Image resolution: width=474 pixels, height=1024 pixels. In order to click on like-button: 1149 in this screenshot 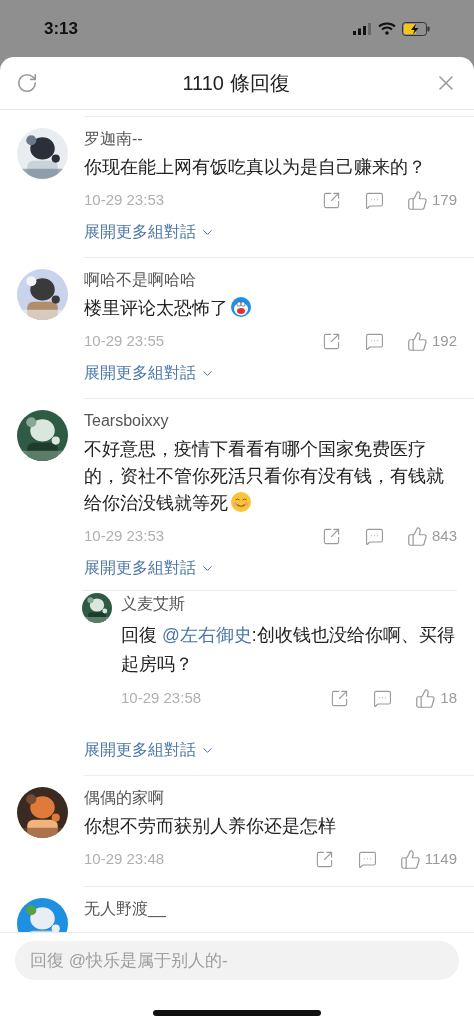, I will do `click(428, 859)`.